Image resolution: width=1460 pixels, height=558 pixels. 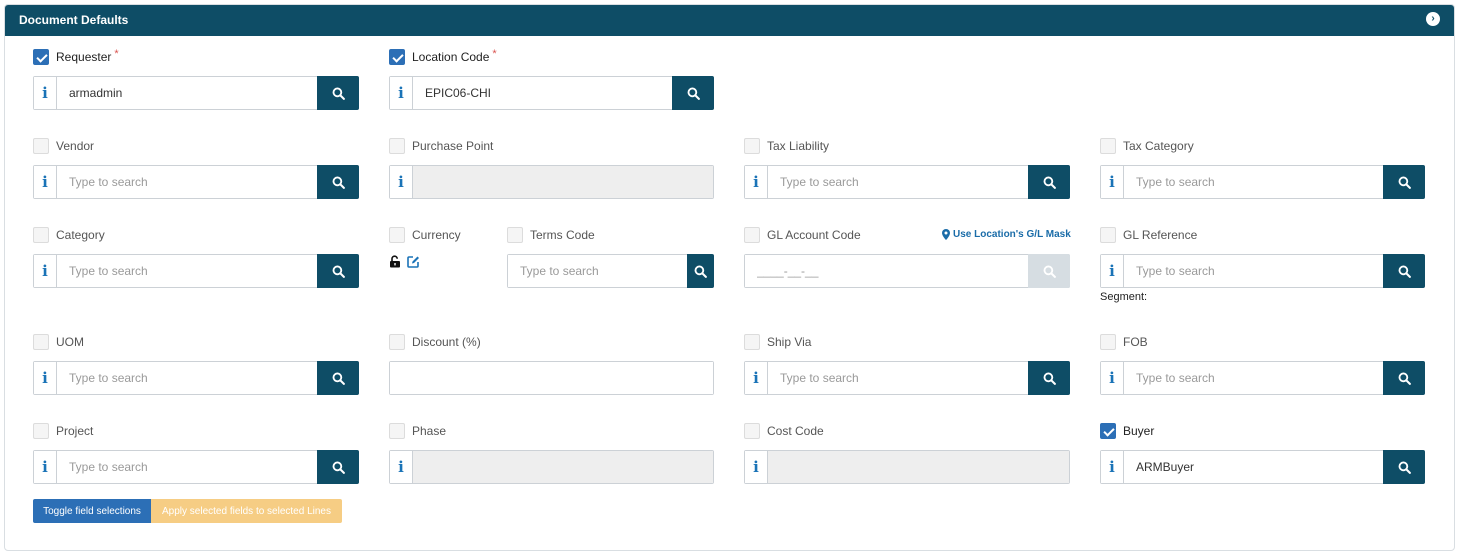 What do you see at coordinates (752, 235) in the screenshot?
I see `gl-account-code-checkbox` at bounding box center [752, 235].